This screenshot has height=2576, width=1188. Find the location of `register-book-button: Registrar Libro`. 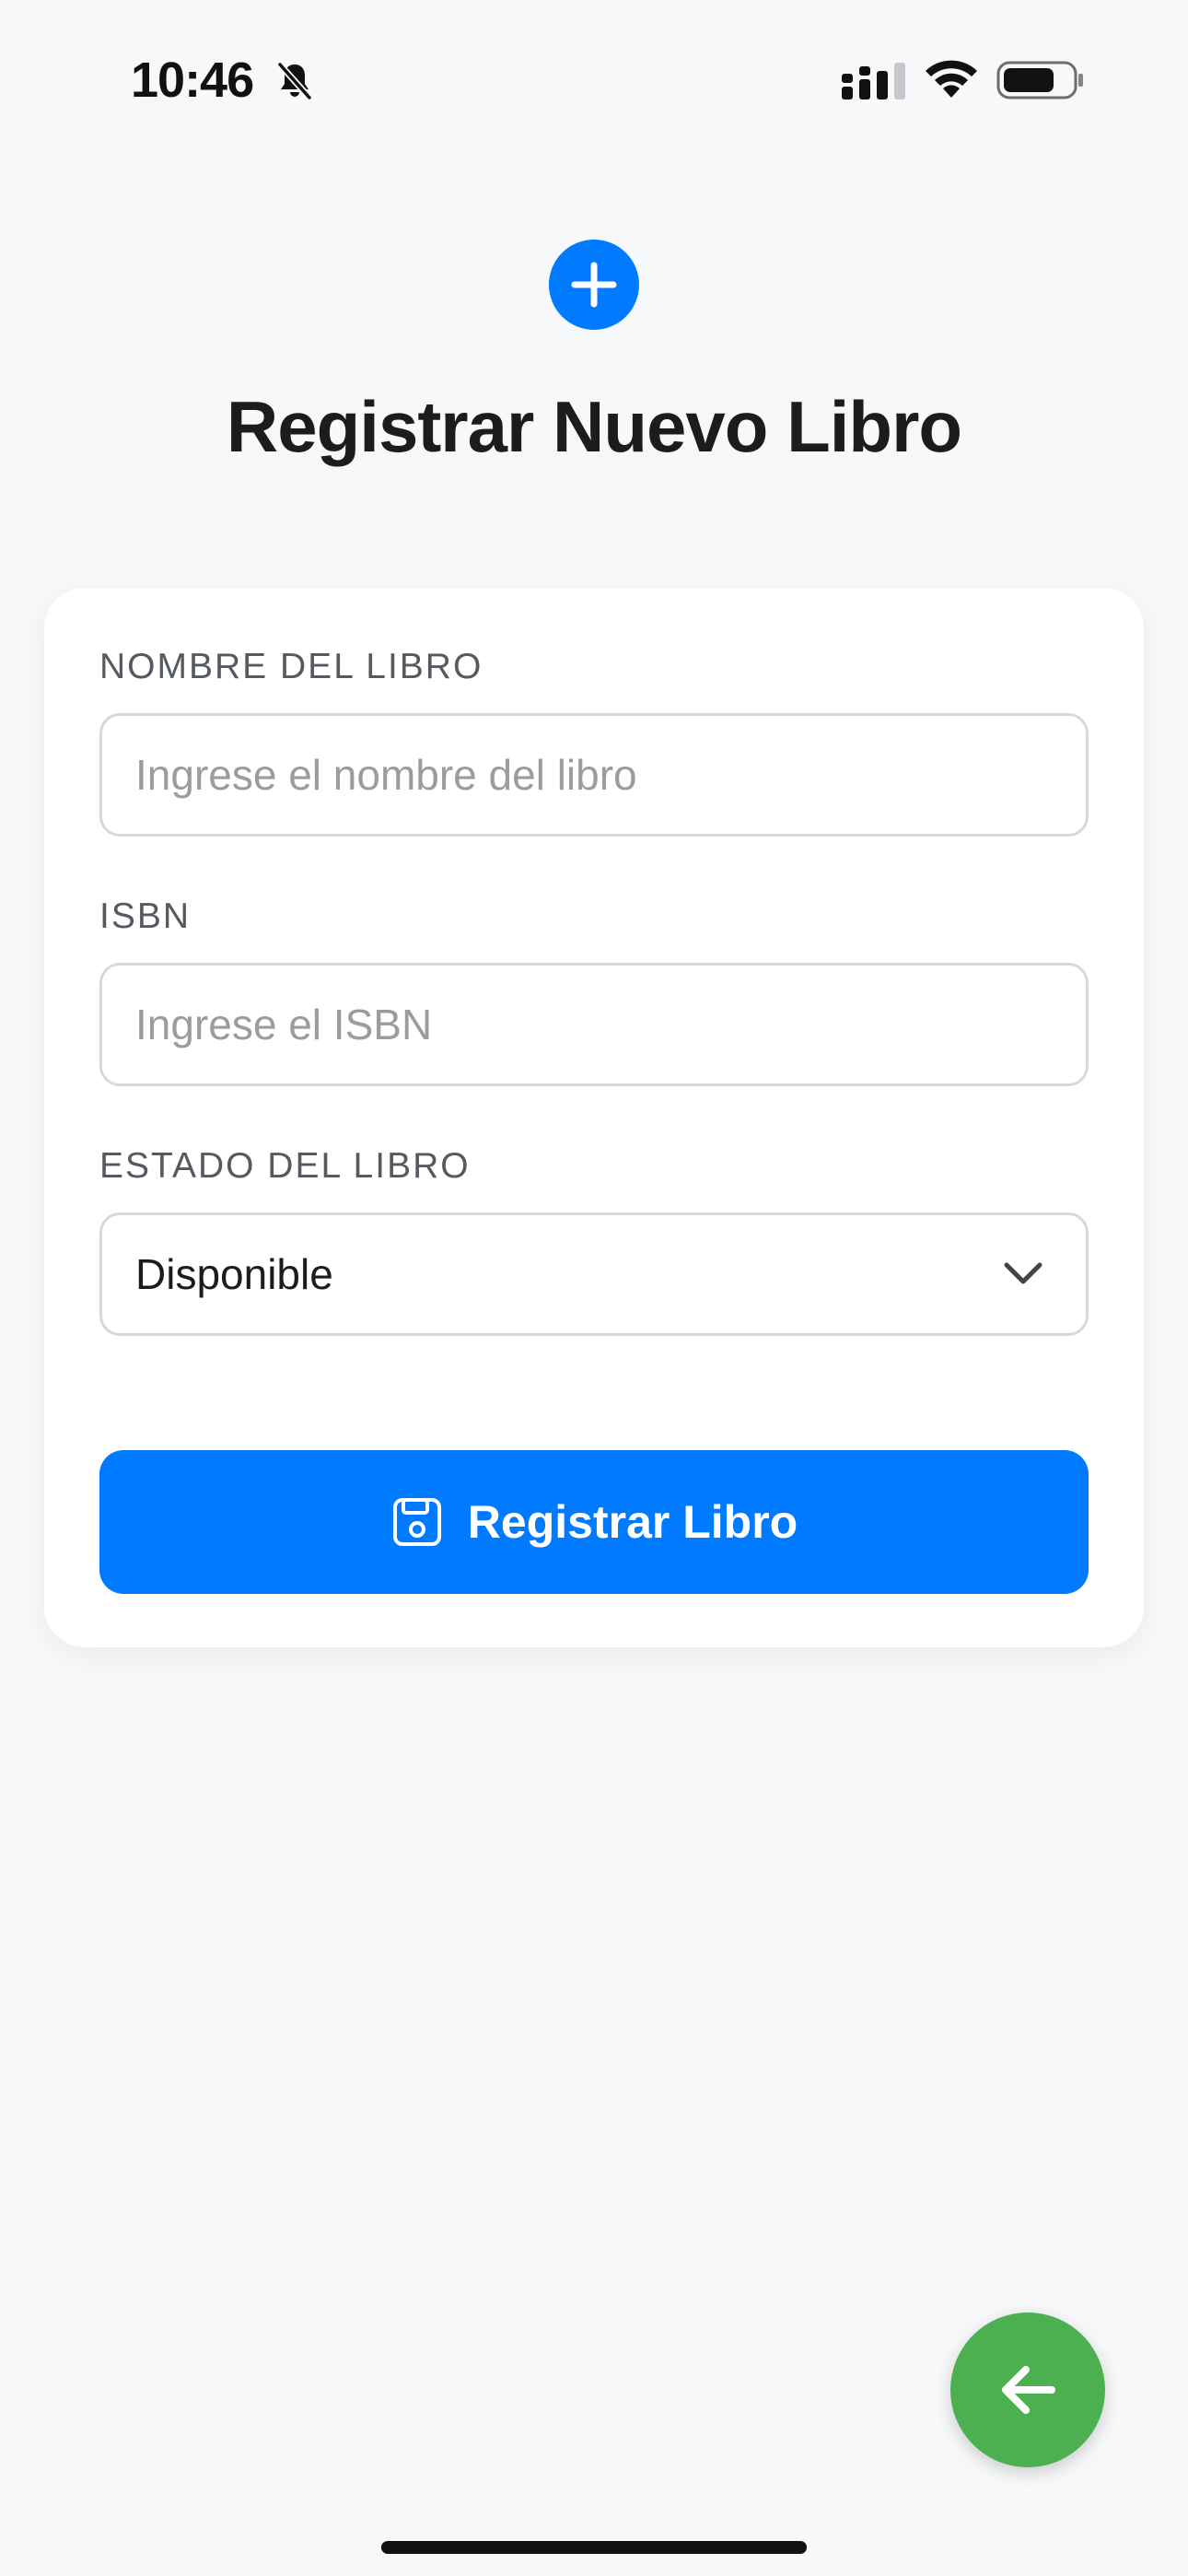

register-book-button: Registrar Libro is located at coordinates (594, 1522).